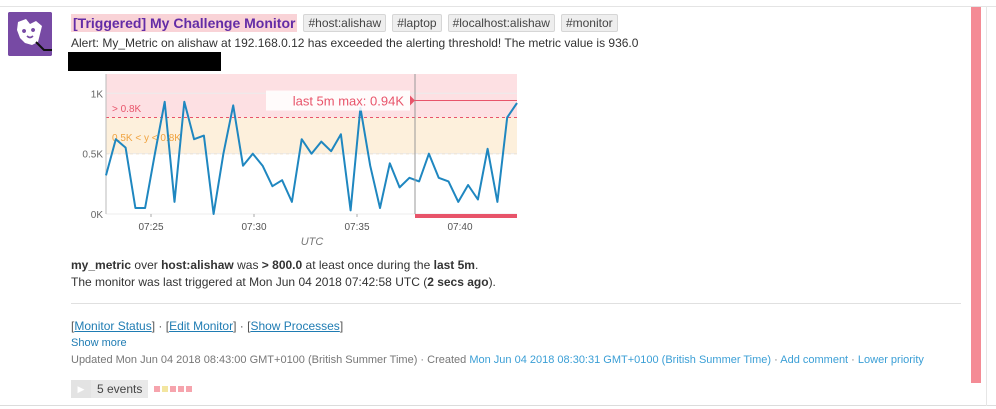  I want to click on y-tick-label: 0K, so click(97, 215).